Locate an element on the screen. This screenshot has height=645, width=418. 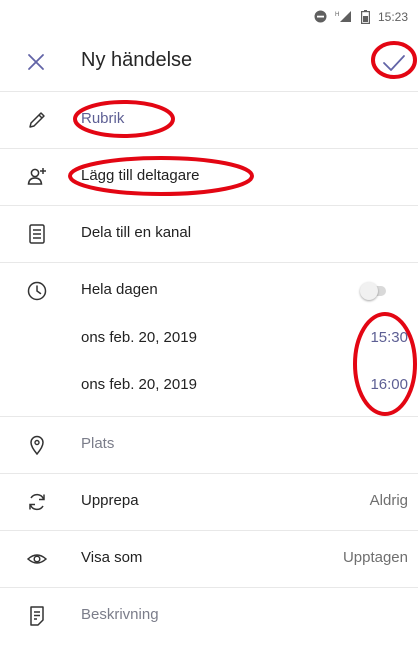
show-as-row: Visa som Upptagen is located at coordinates (209, 559).